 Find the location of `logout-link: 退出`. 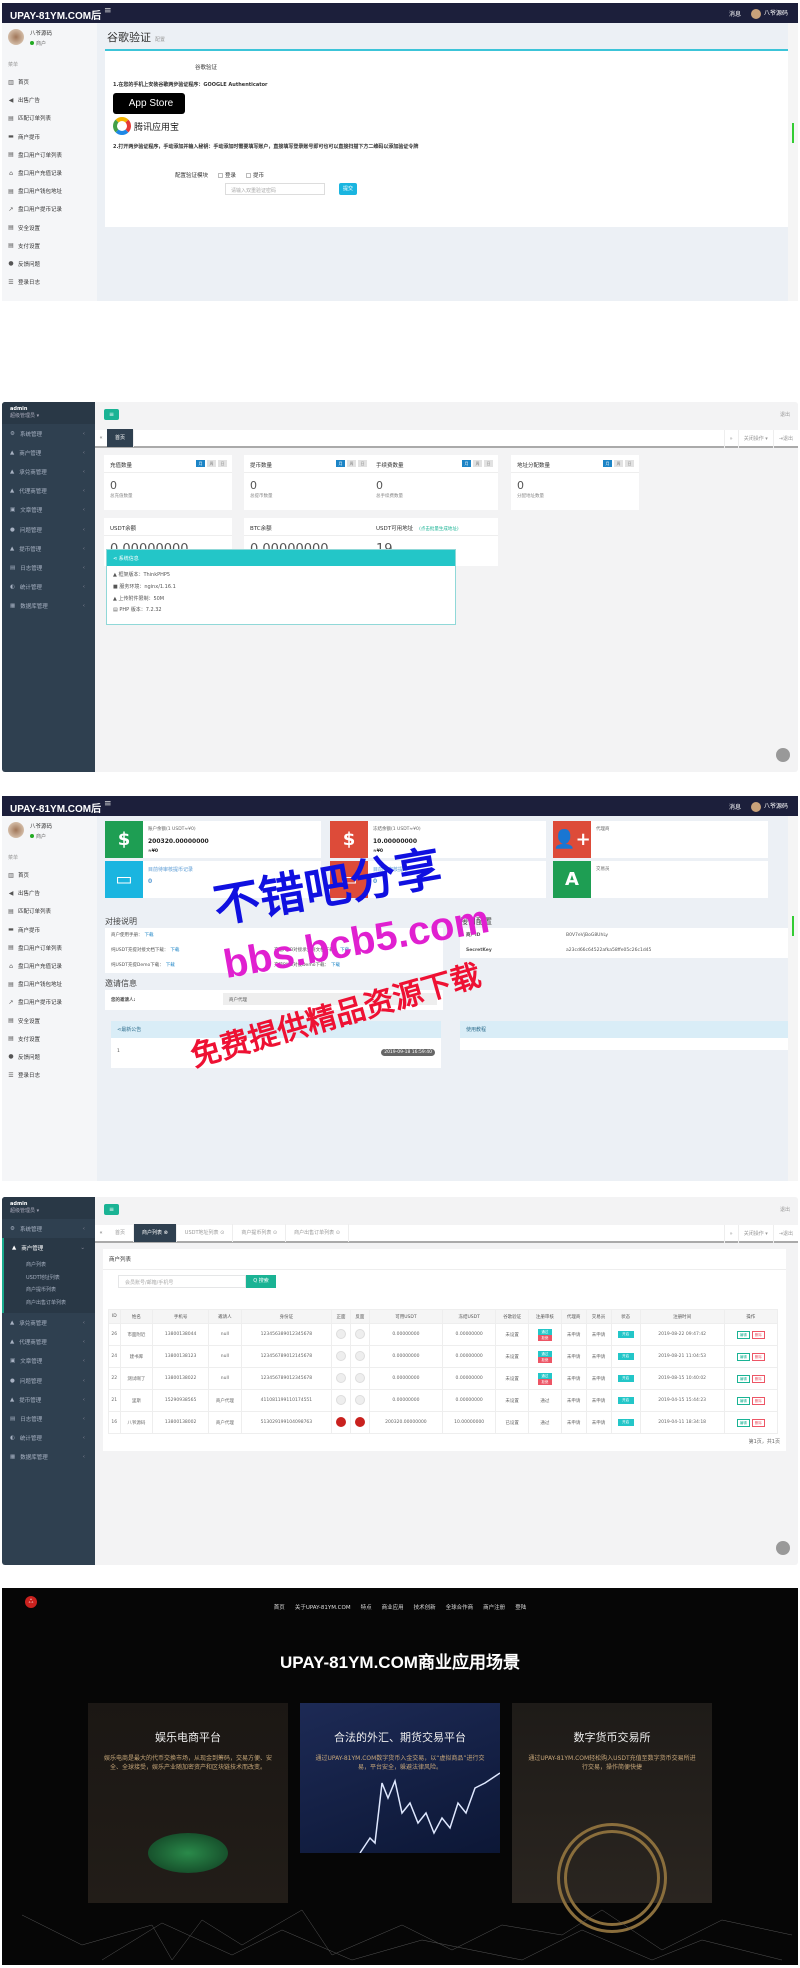

logout-link: 退出 is located at coordinates (785, 414).